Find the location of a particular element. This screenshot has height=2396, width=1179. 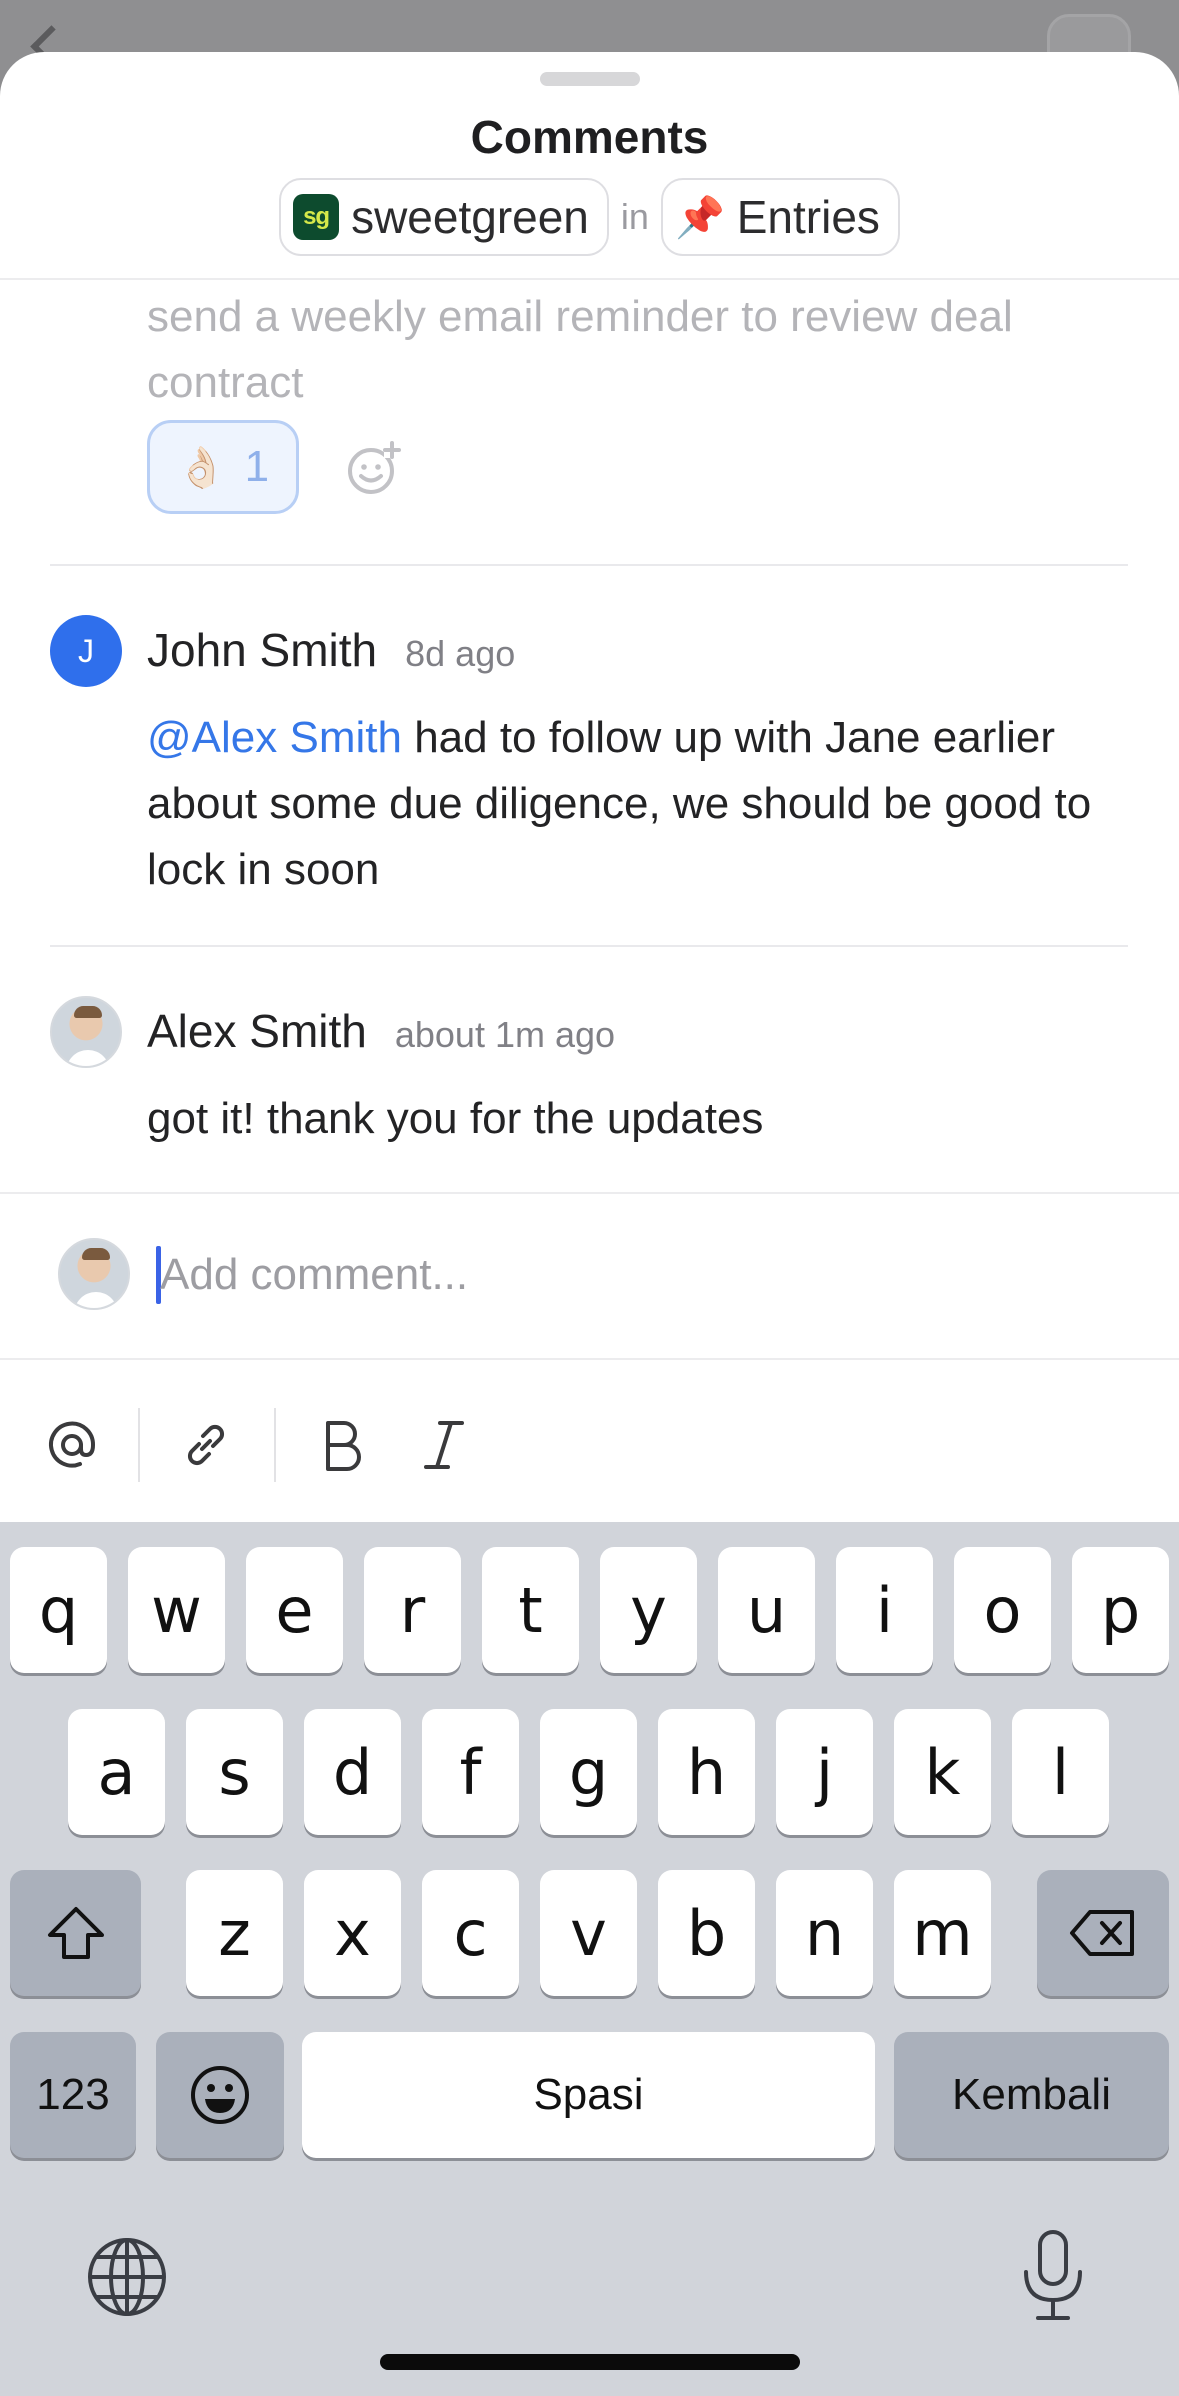

key-c: c is located at coordinates (470, 1933).